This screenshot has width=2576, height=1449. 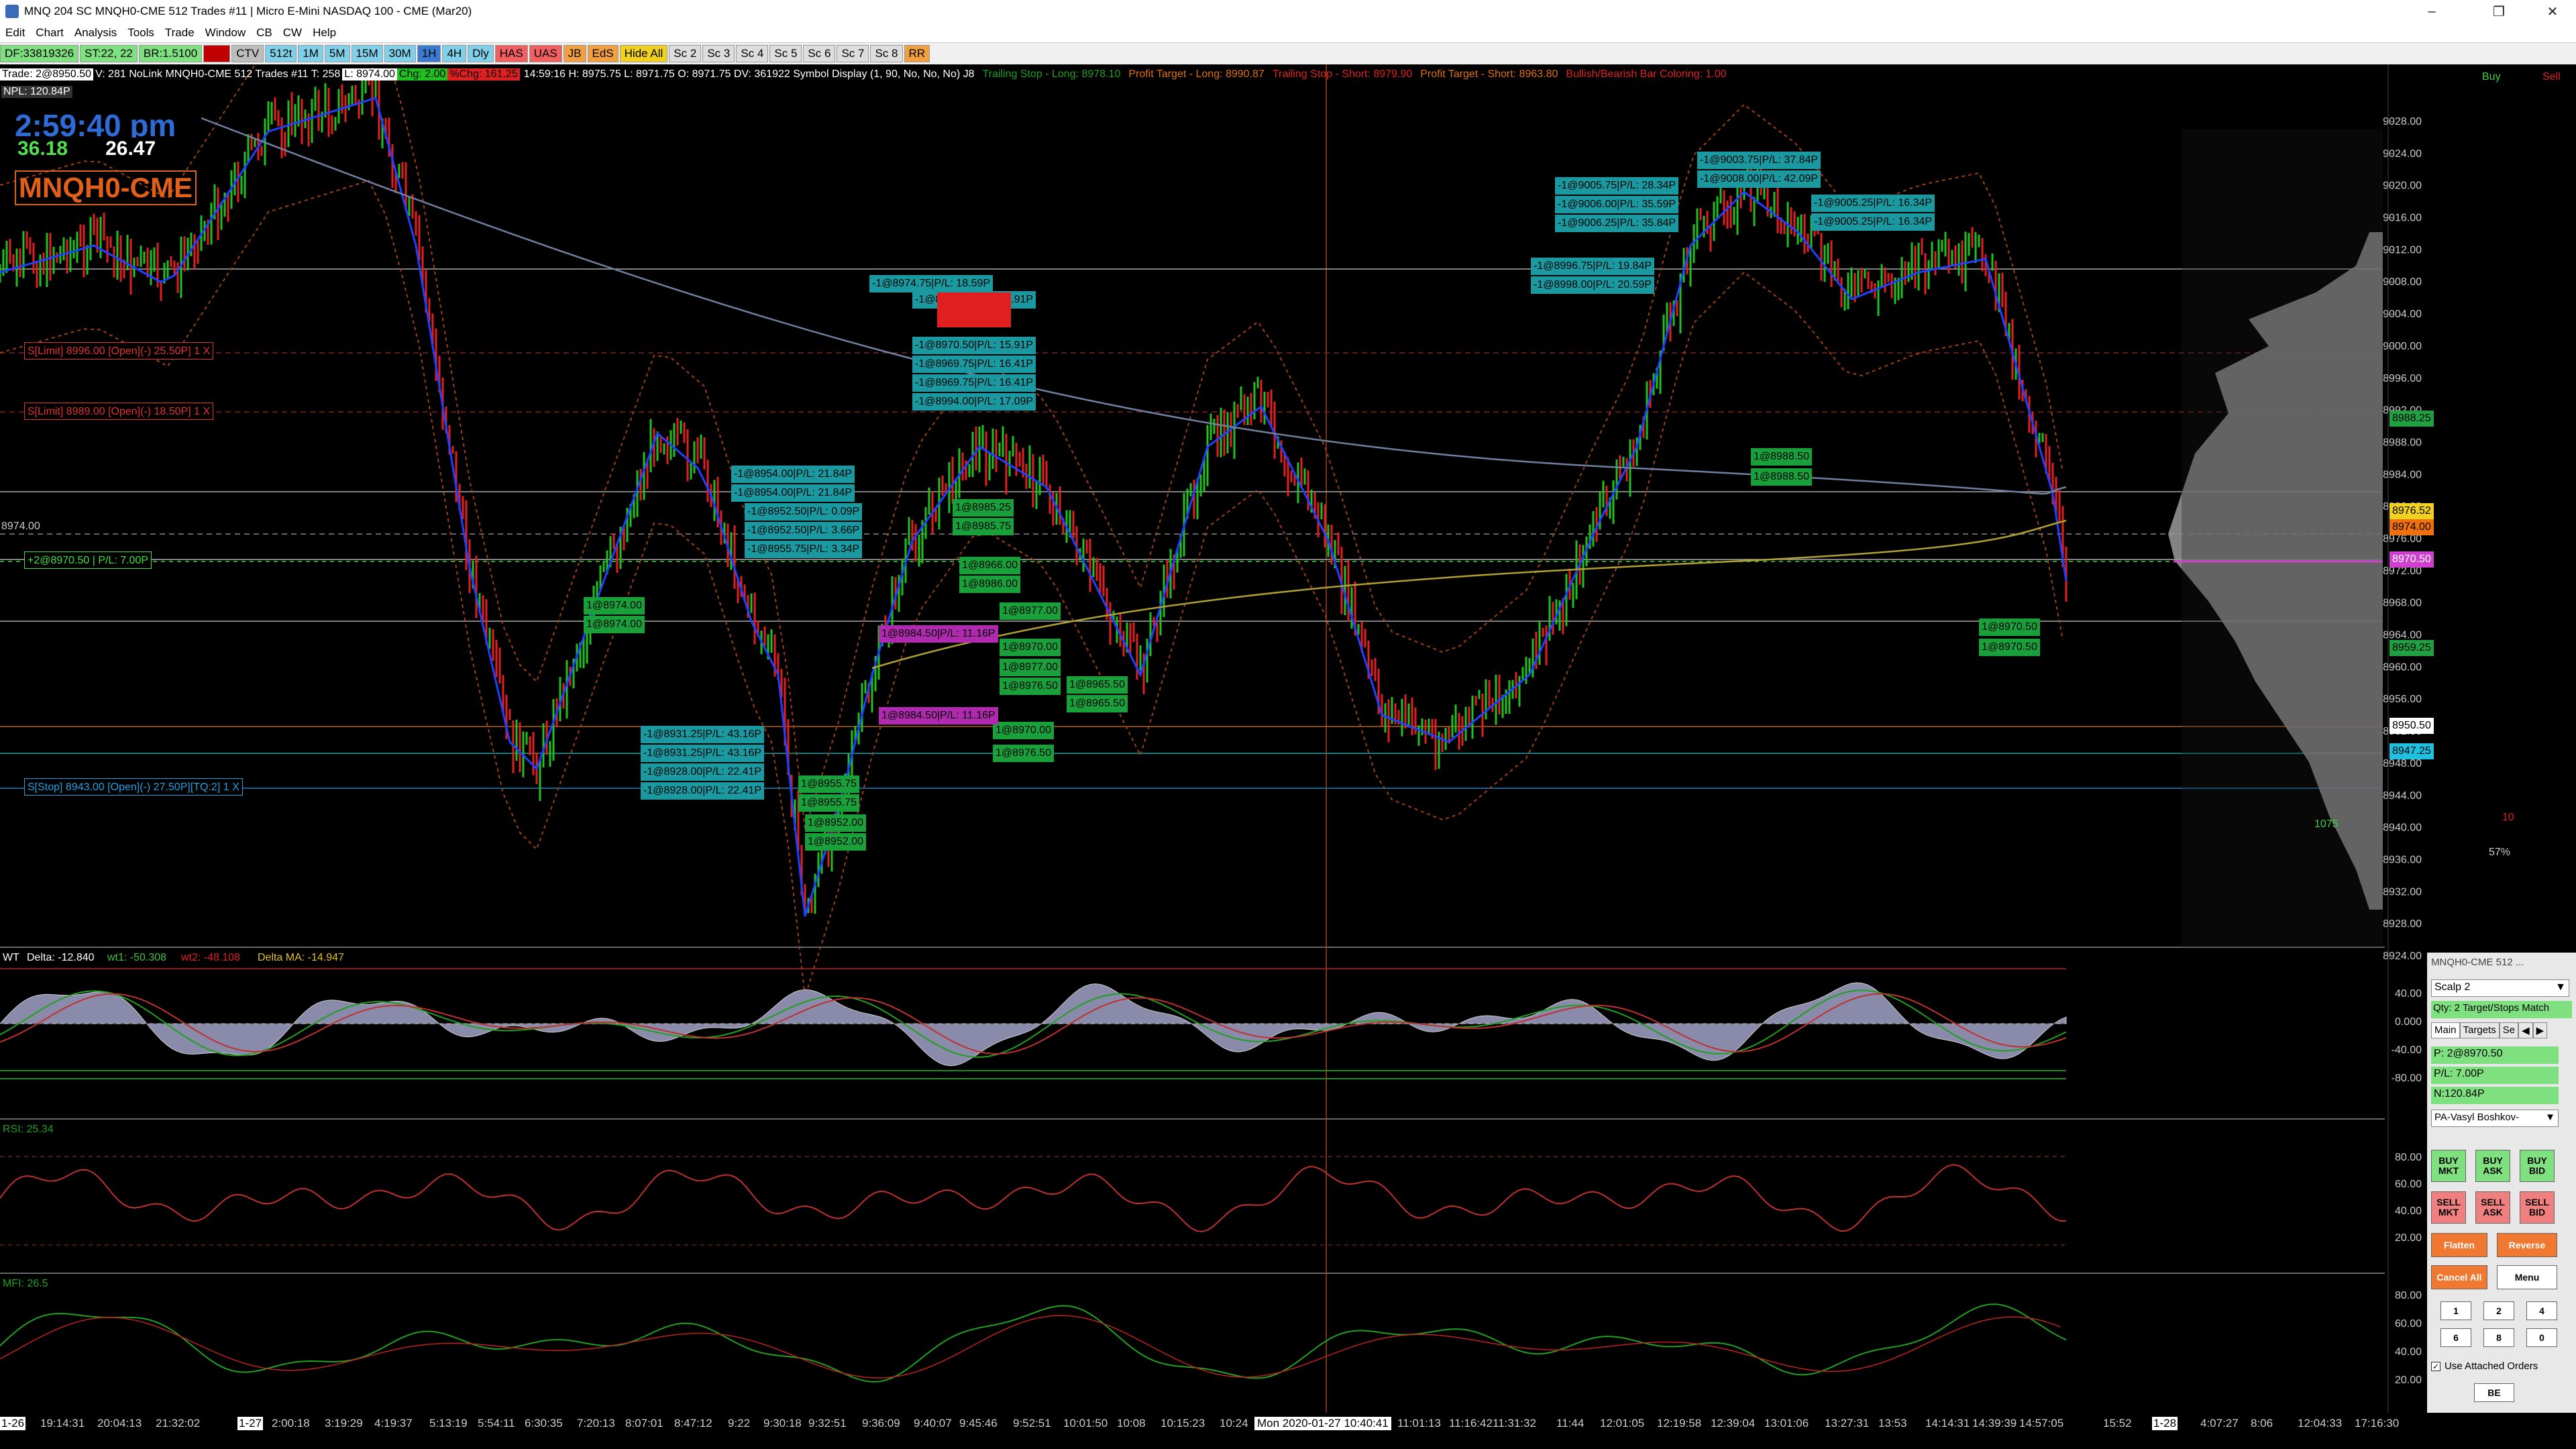 I want to click on tab-targets: Targets, so click(x=2479, y=1030).